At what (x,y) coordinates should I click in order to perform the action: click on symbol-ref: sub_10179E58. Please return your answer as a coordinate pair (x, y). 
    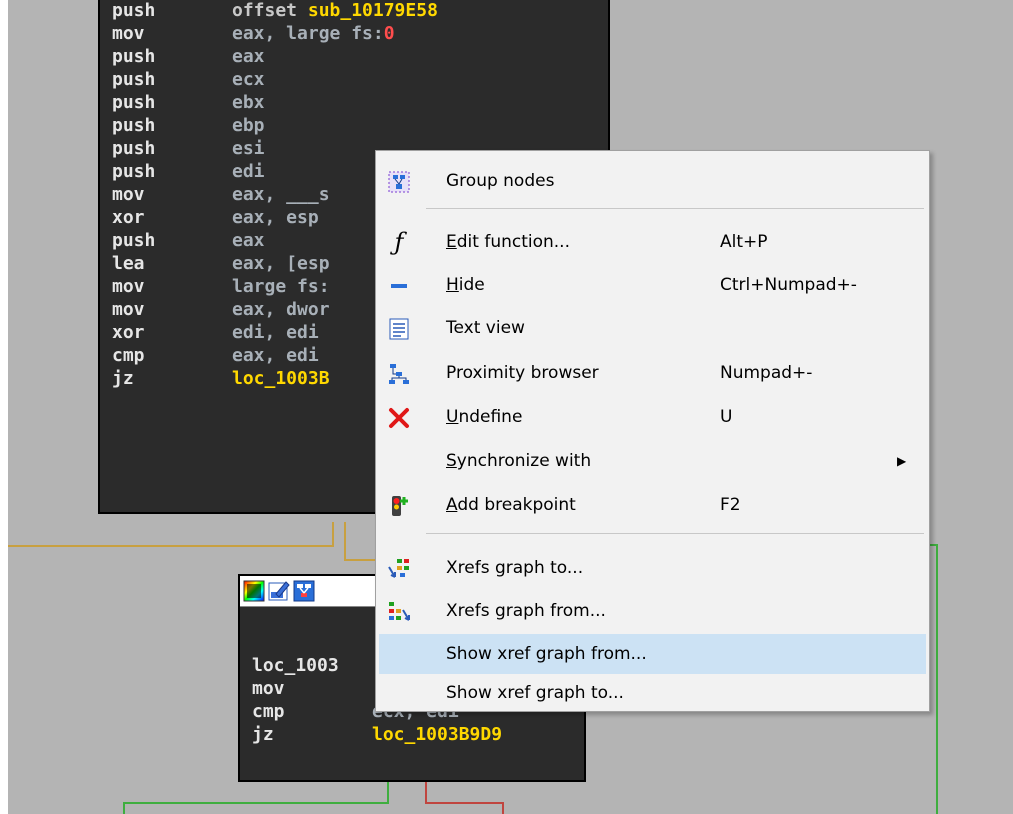
    Looking at the image, I should click on (373, 10).